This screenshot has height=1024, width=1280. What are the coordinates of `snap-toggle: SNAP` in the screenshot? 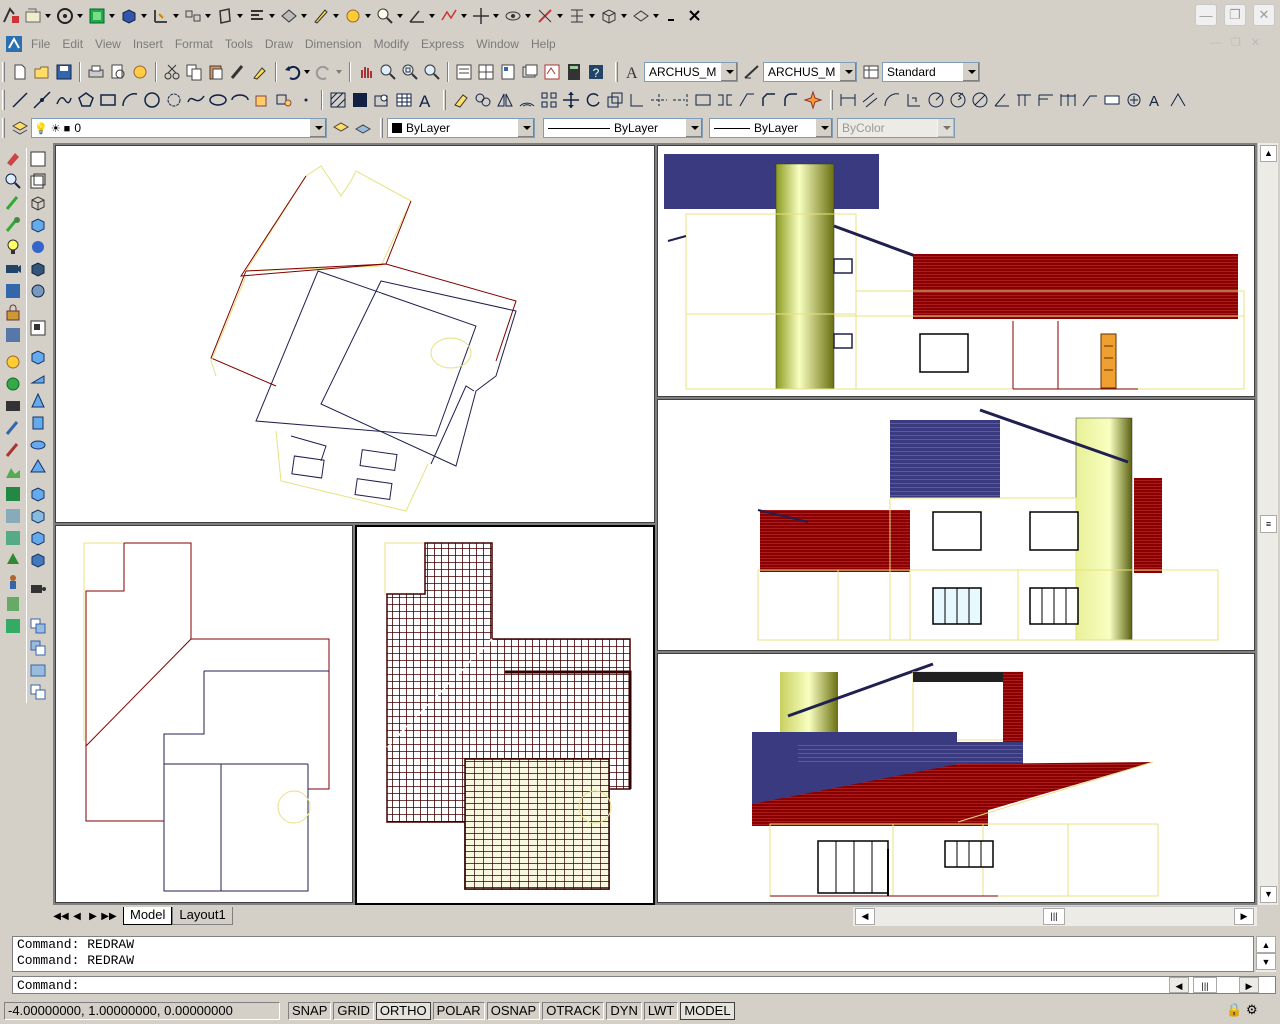 It's located at (310, 1011).